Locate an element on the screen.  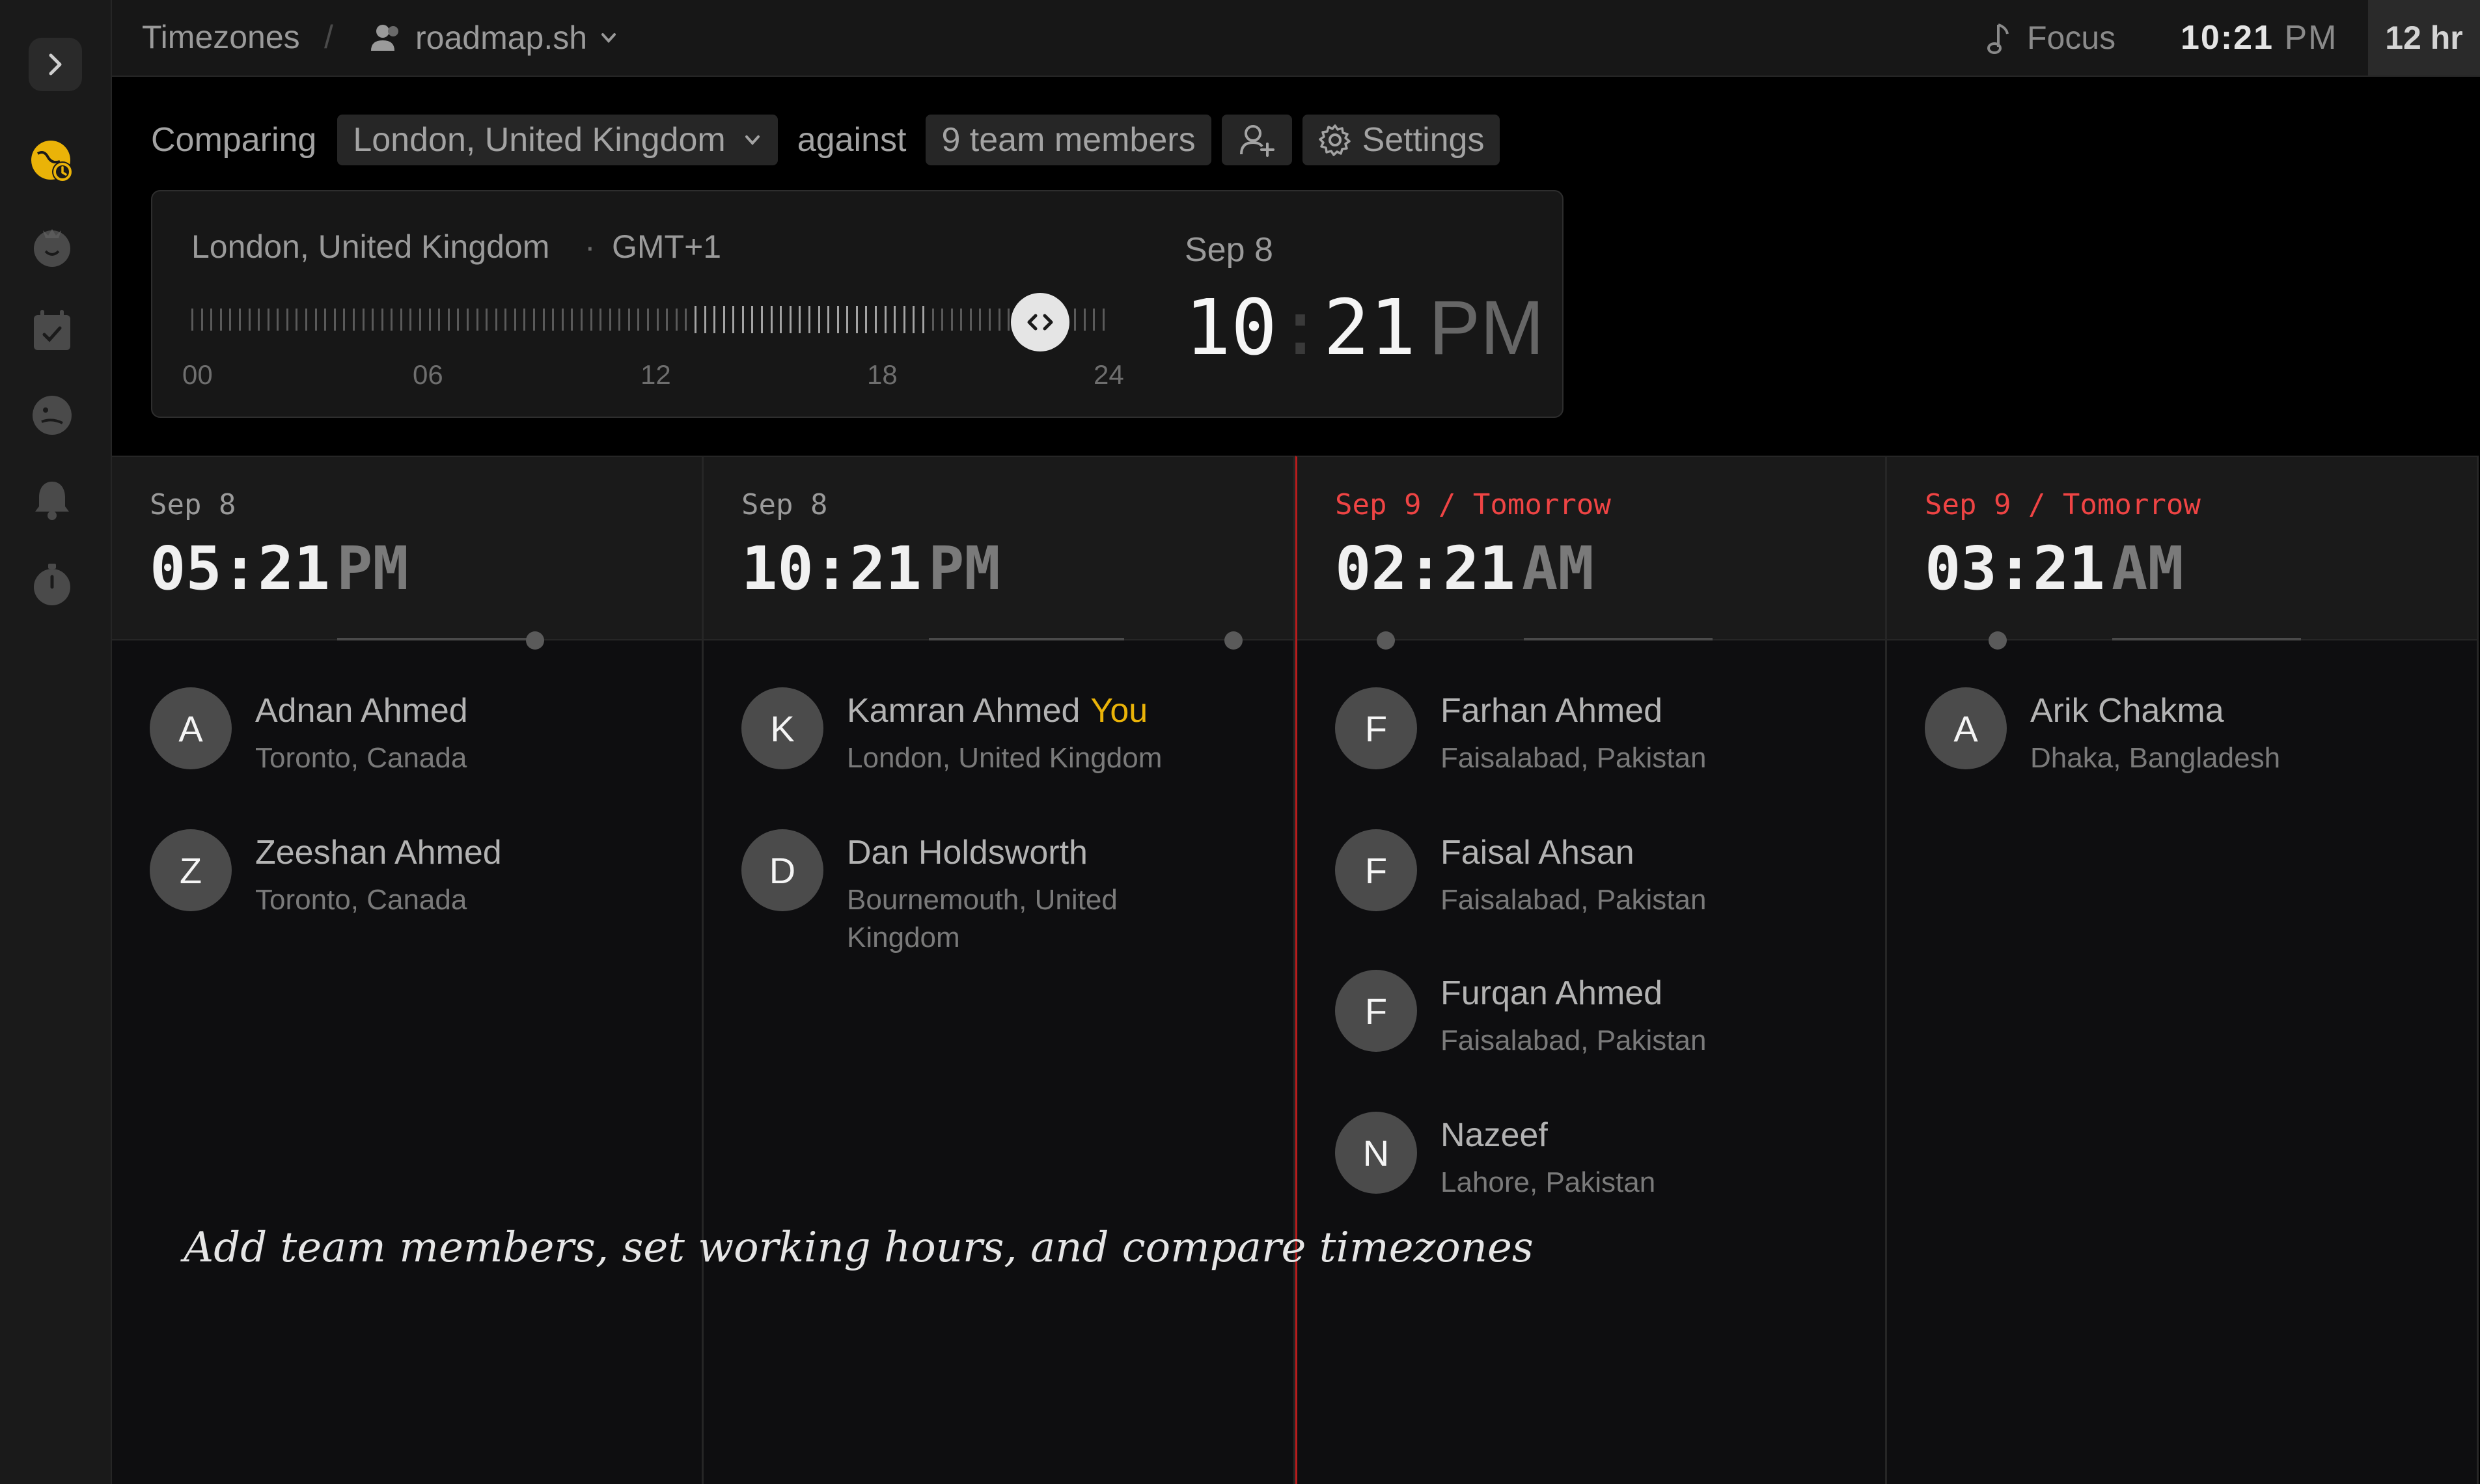
notifications-nav-item is located at coordinates (52, 499).